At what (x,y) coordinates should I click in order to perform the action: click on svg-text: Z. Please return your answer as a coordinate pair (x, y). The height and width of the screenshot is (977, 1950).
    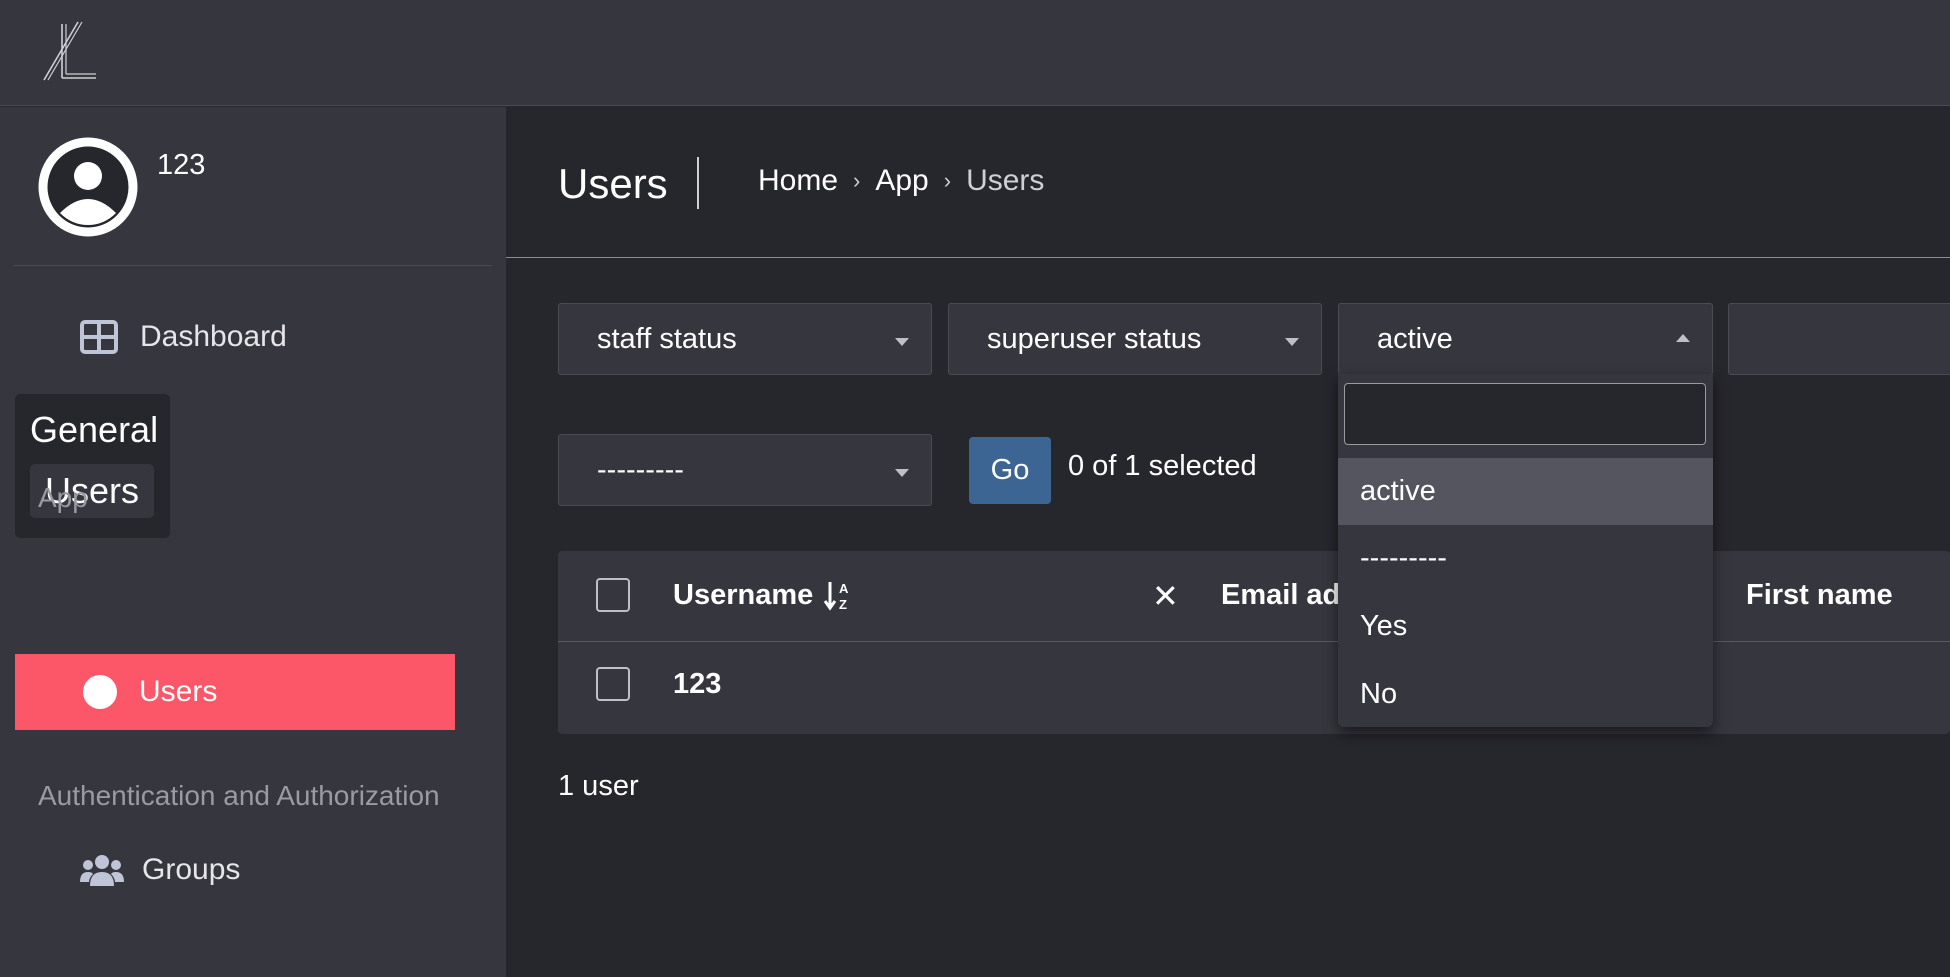
    Looking at the image, I should click on (843, 604).